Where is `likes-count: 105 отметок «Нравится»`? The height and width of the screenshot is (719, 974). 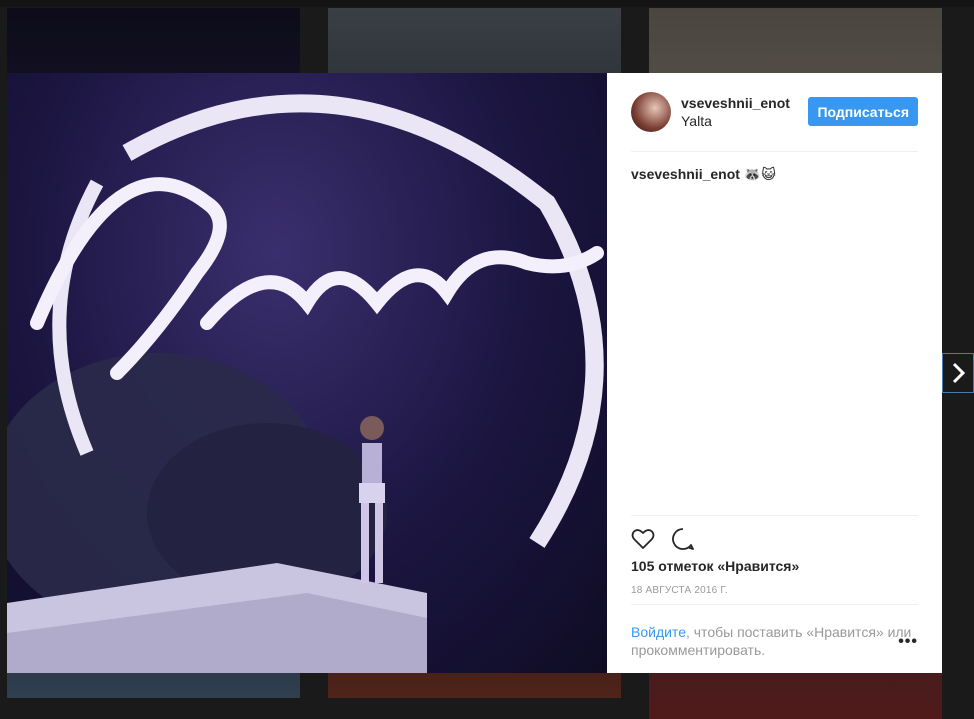
likes-count: 105 отметок «Нравится» is located at coordinates (774, 566).